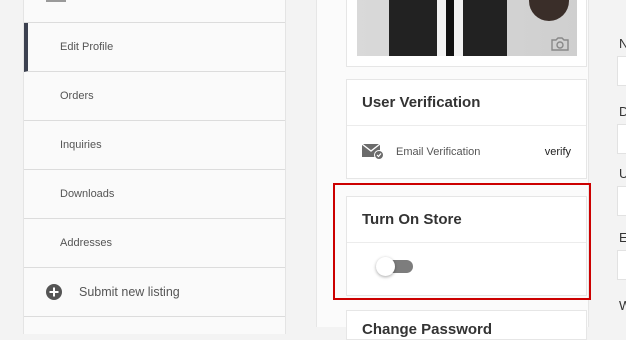 The width and height of the screenshot is (626, 340). I want to click on submit-listing-label: Submit new listing, so click(129, 292).